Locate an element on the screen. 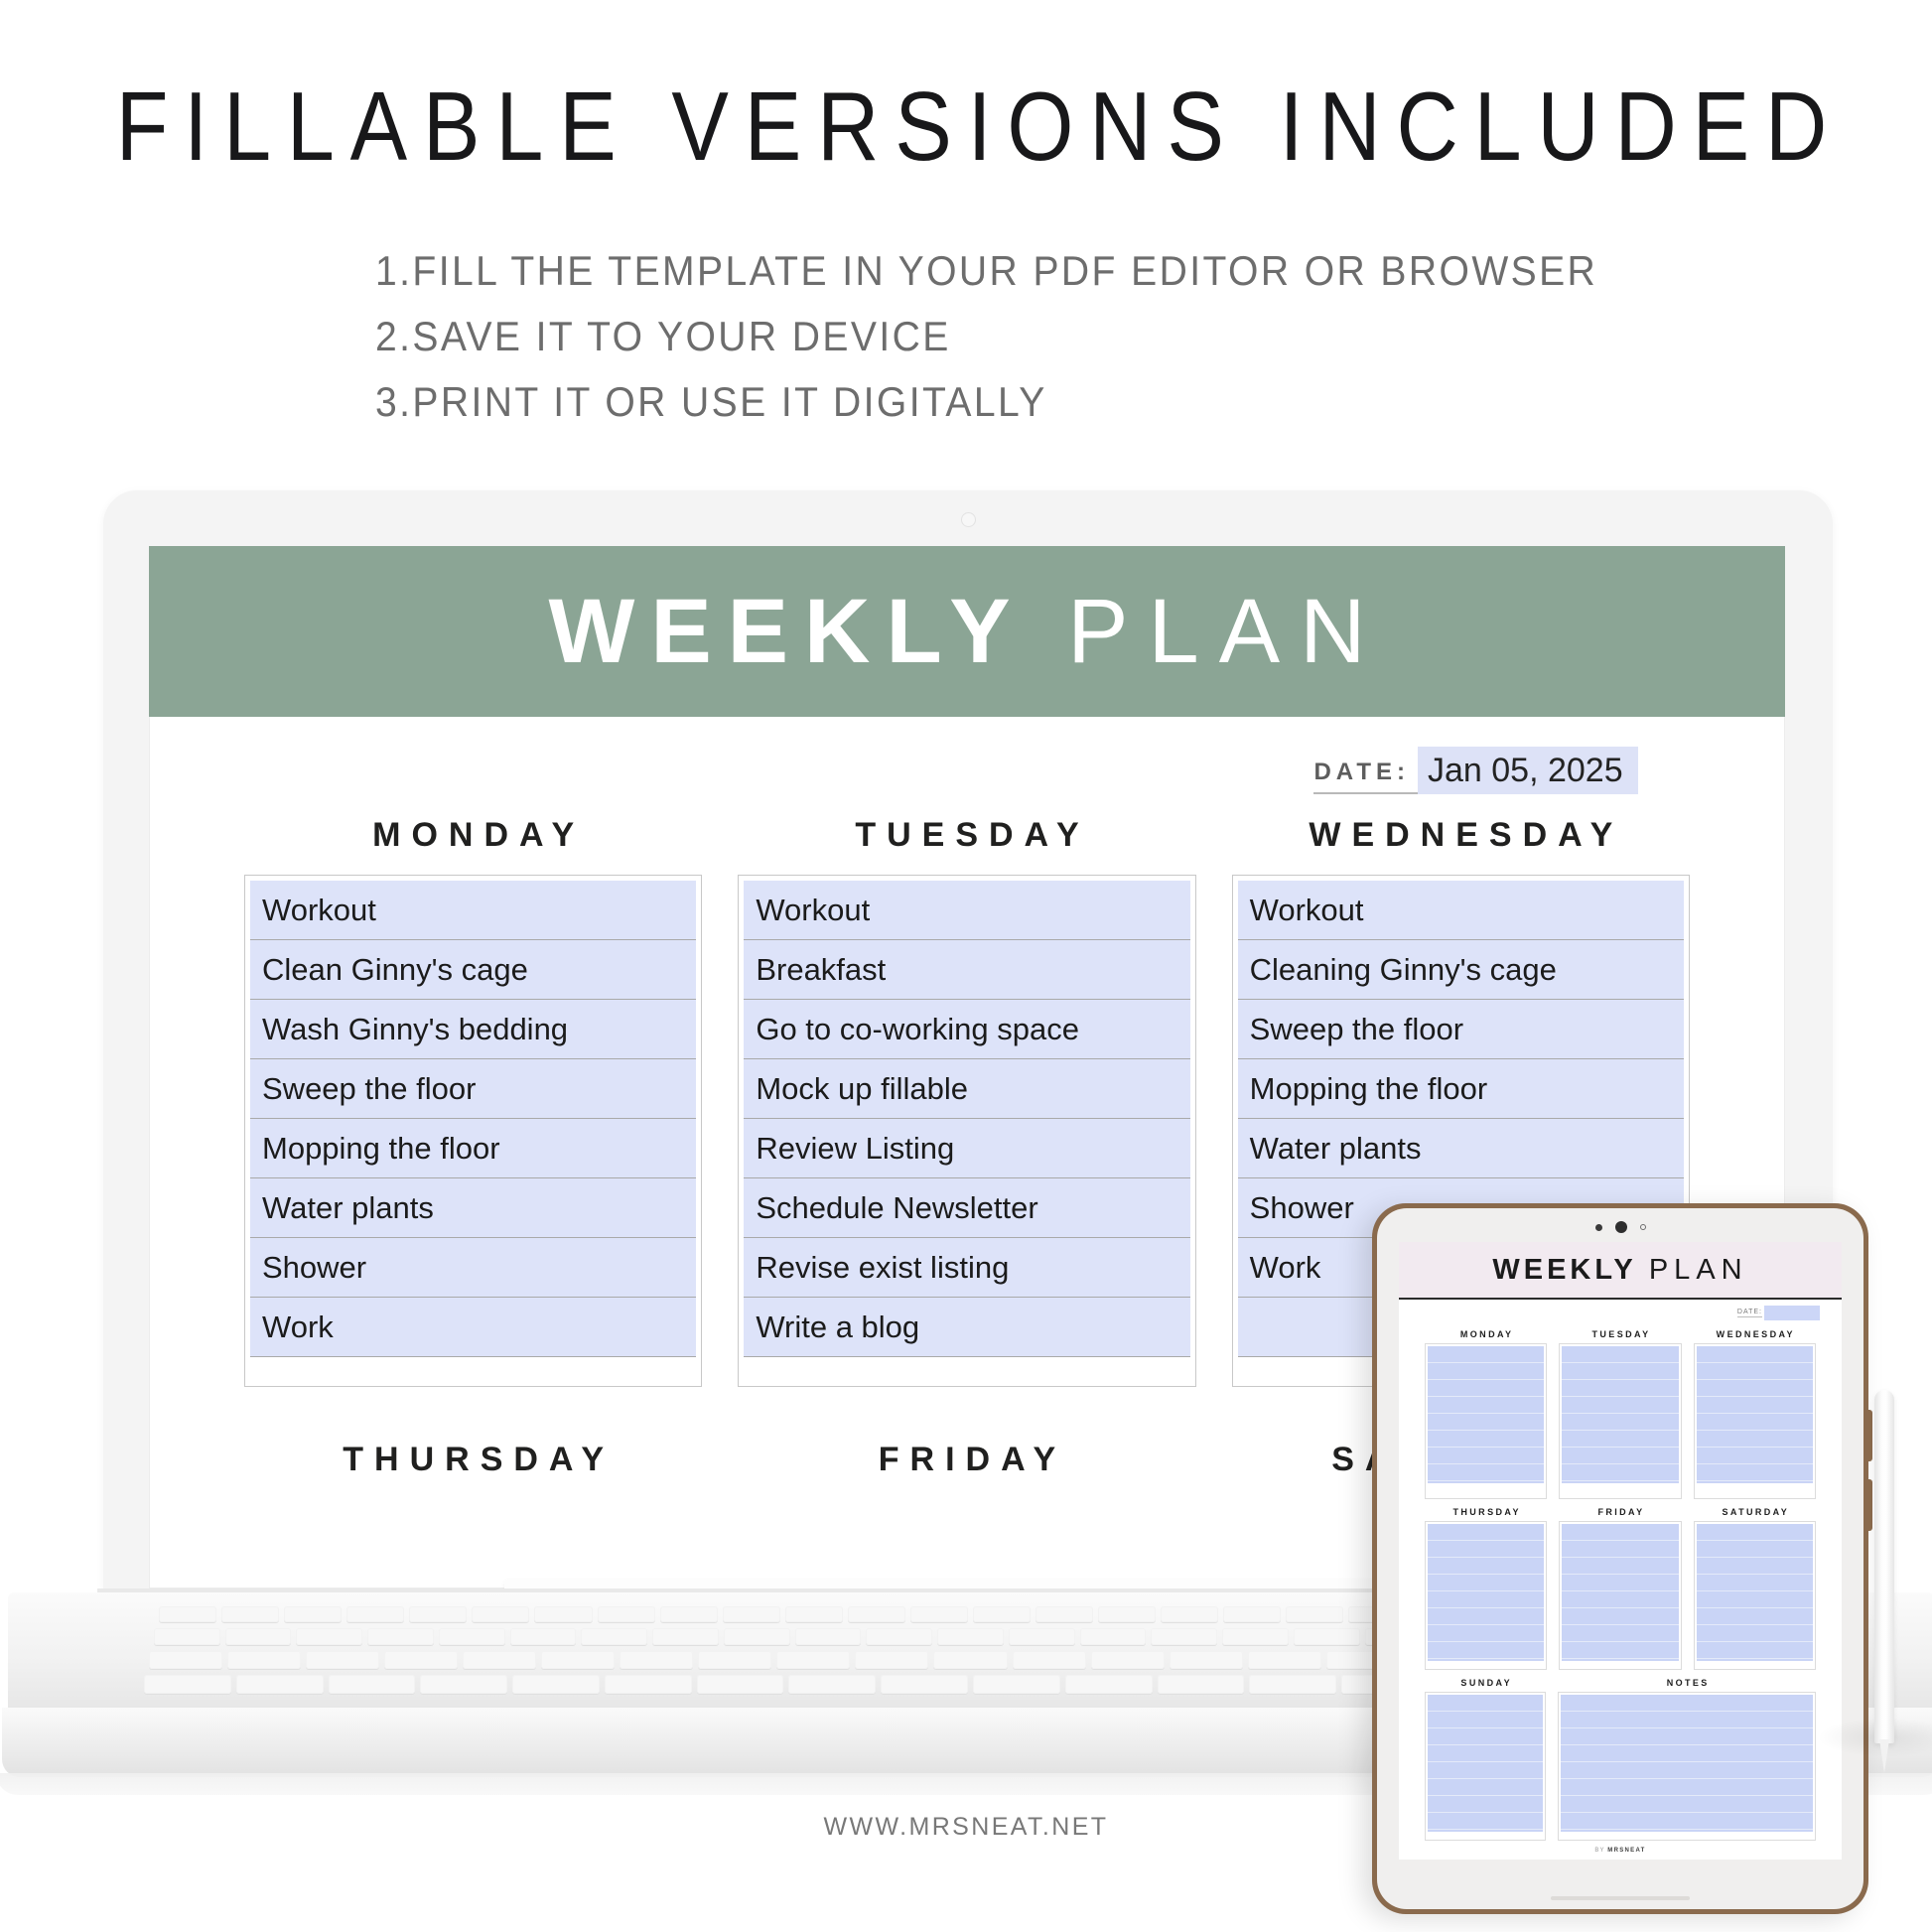 The image size is (1932, 1932). site-url: WWW.MRSNEAT.NET is located at coordinates (966, 1827).